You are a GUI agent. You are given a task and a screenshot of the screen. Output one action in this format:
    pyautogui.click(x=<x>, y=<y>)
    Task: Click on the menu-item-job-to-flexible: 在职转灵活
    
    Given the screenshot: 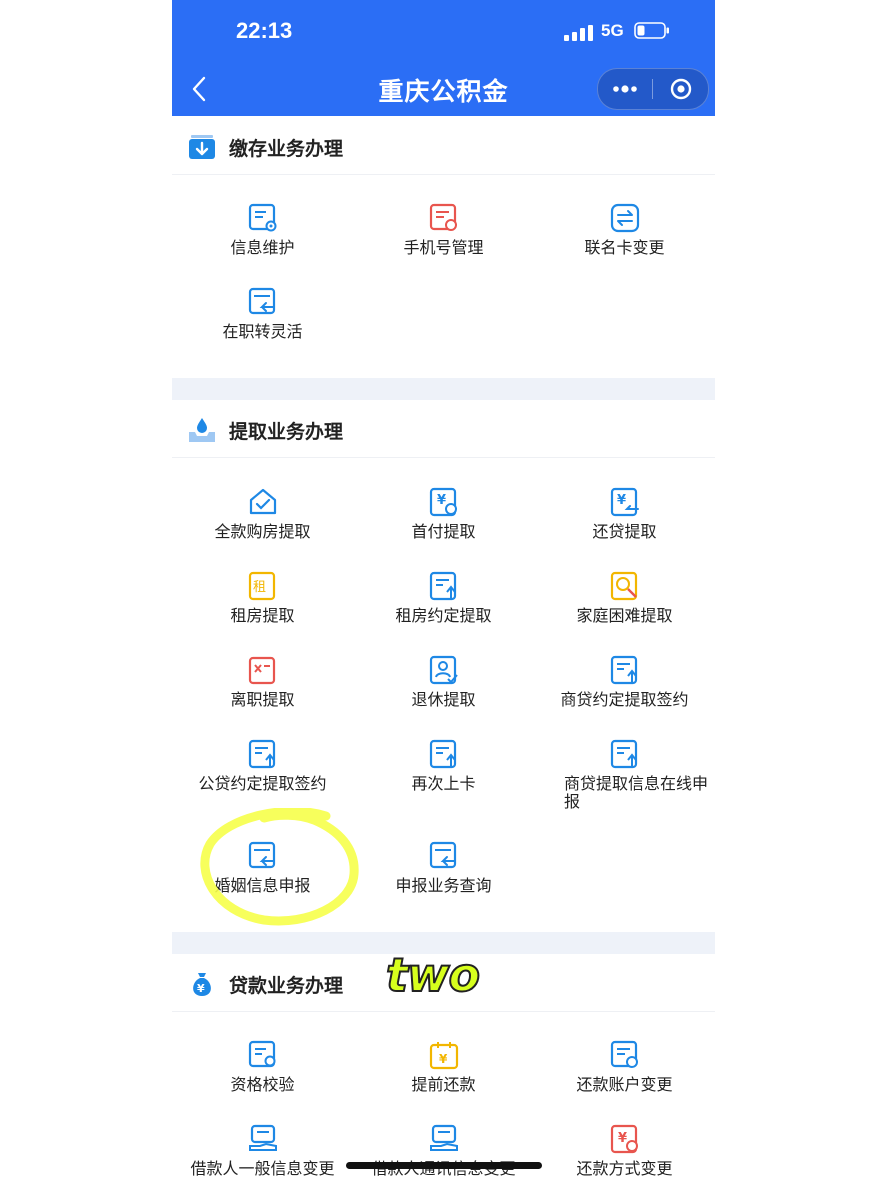 What is the action you would take?
    pyautogui.click(x=262, y=327)
    